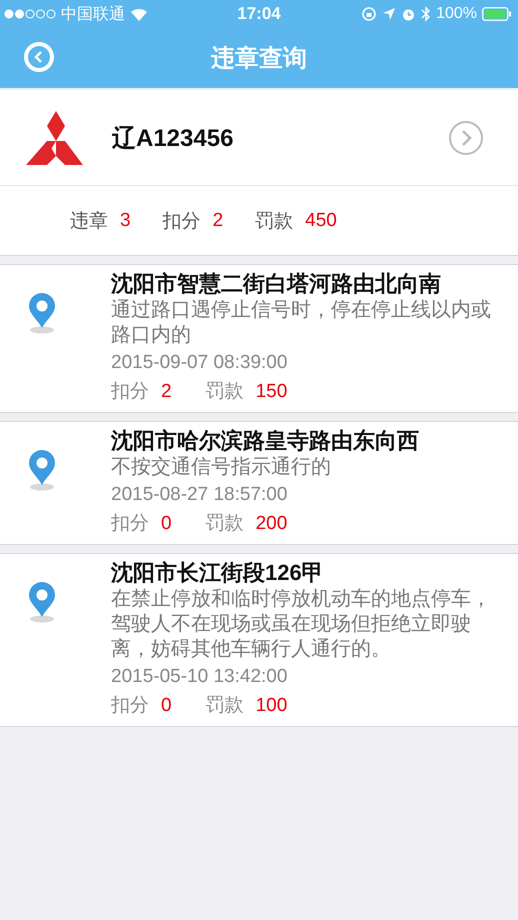 This screenshot has height=920, width=518. I want to click on summary-label: 罚款, so click(274, 222).